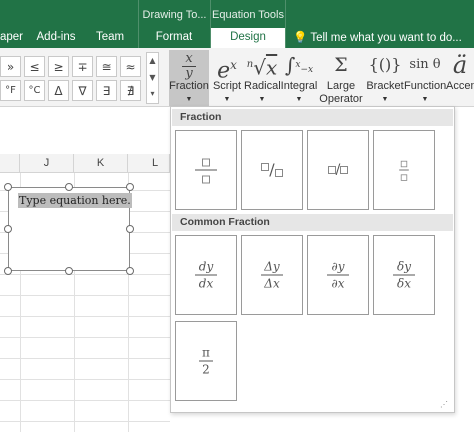  Describe the element at coordinates (404, 275) in the screenshot. I see `fraction-small-delta-tile: δy δx` at that location.